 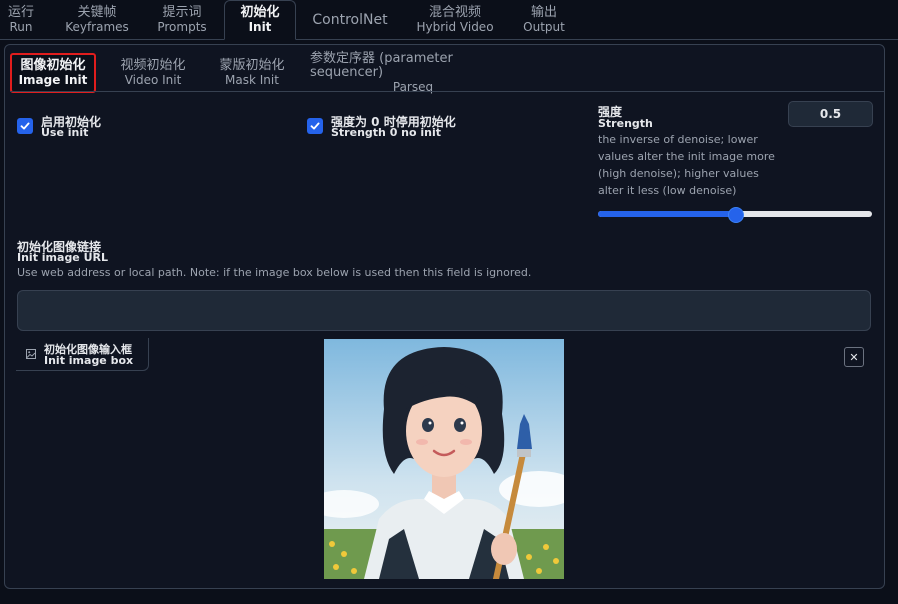 I want to click on tab-run-en: Run, so click(x=21, y=26).